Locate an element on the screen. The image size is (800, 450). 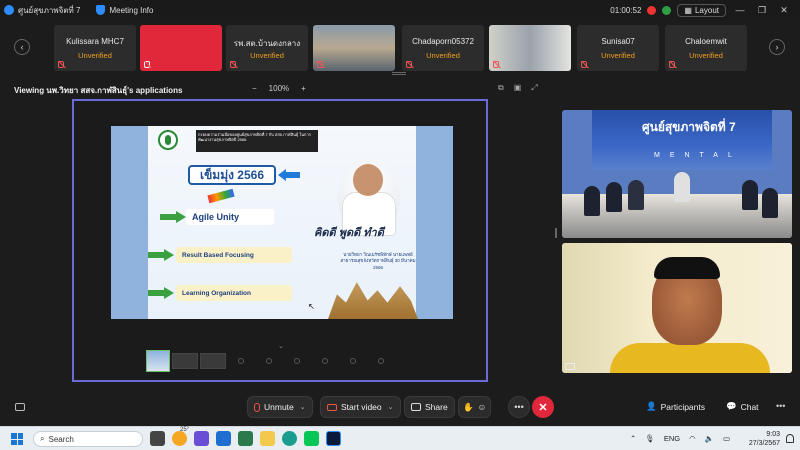
taskbar-search-input: ⌕ Search is located at coordinates (88, 439).